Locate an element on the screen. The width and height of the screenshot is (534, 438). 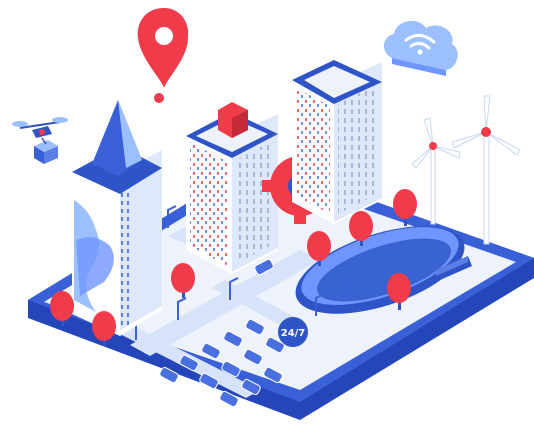
badge-text: 24/7 is located at coordinates (293, 333).